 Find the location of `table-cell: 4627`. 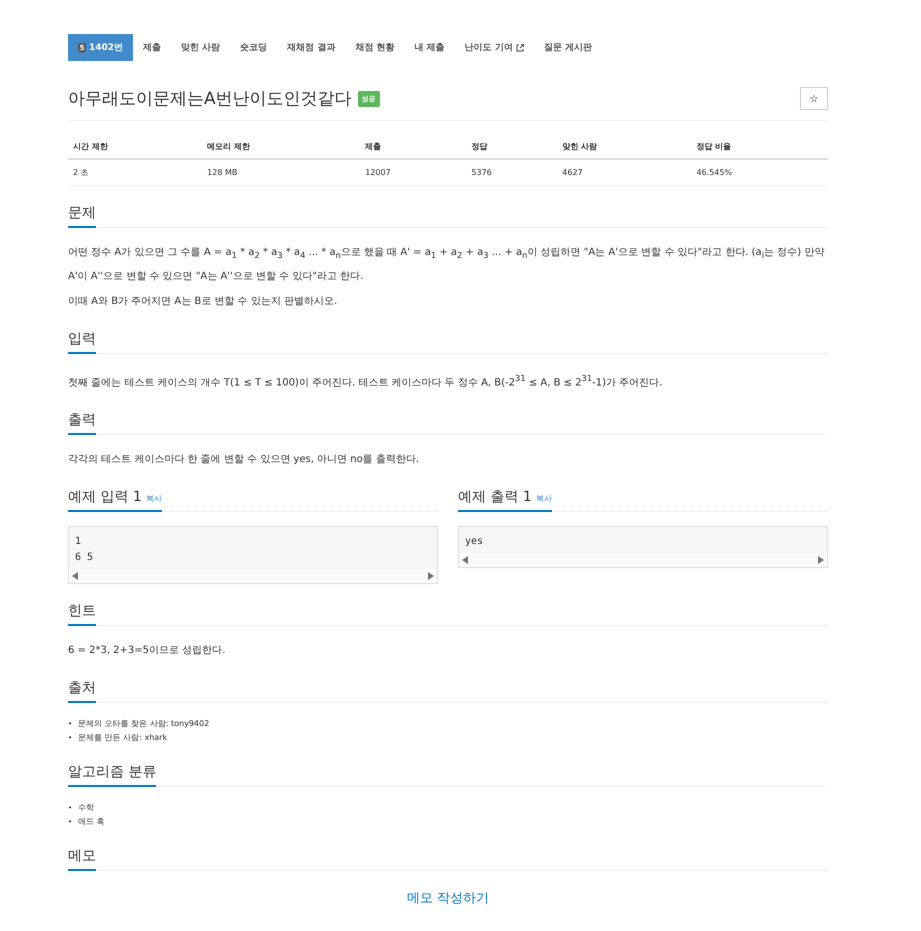

table-cell: 4627 is located at coordinates (624, 172).